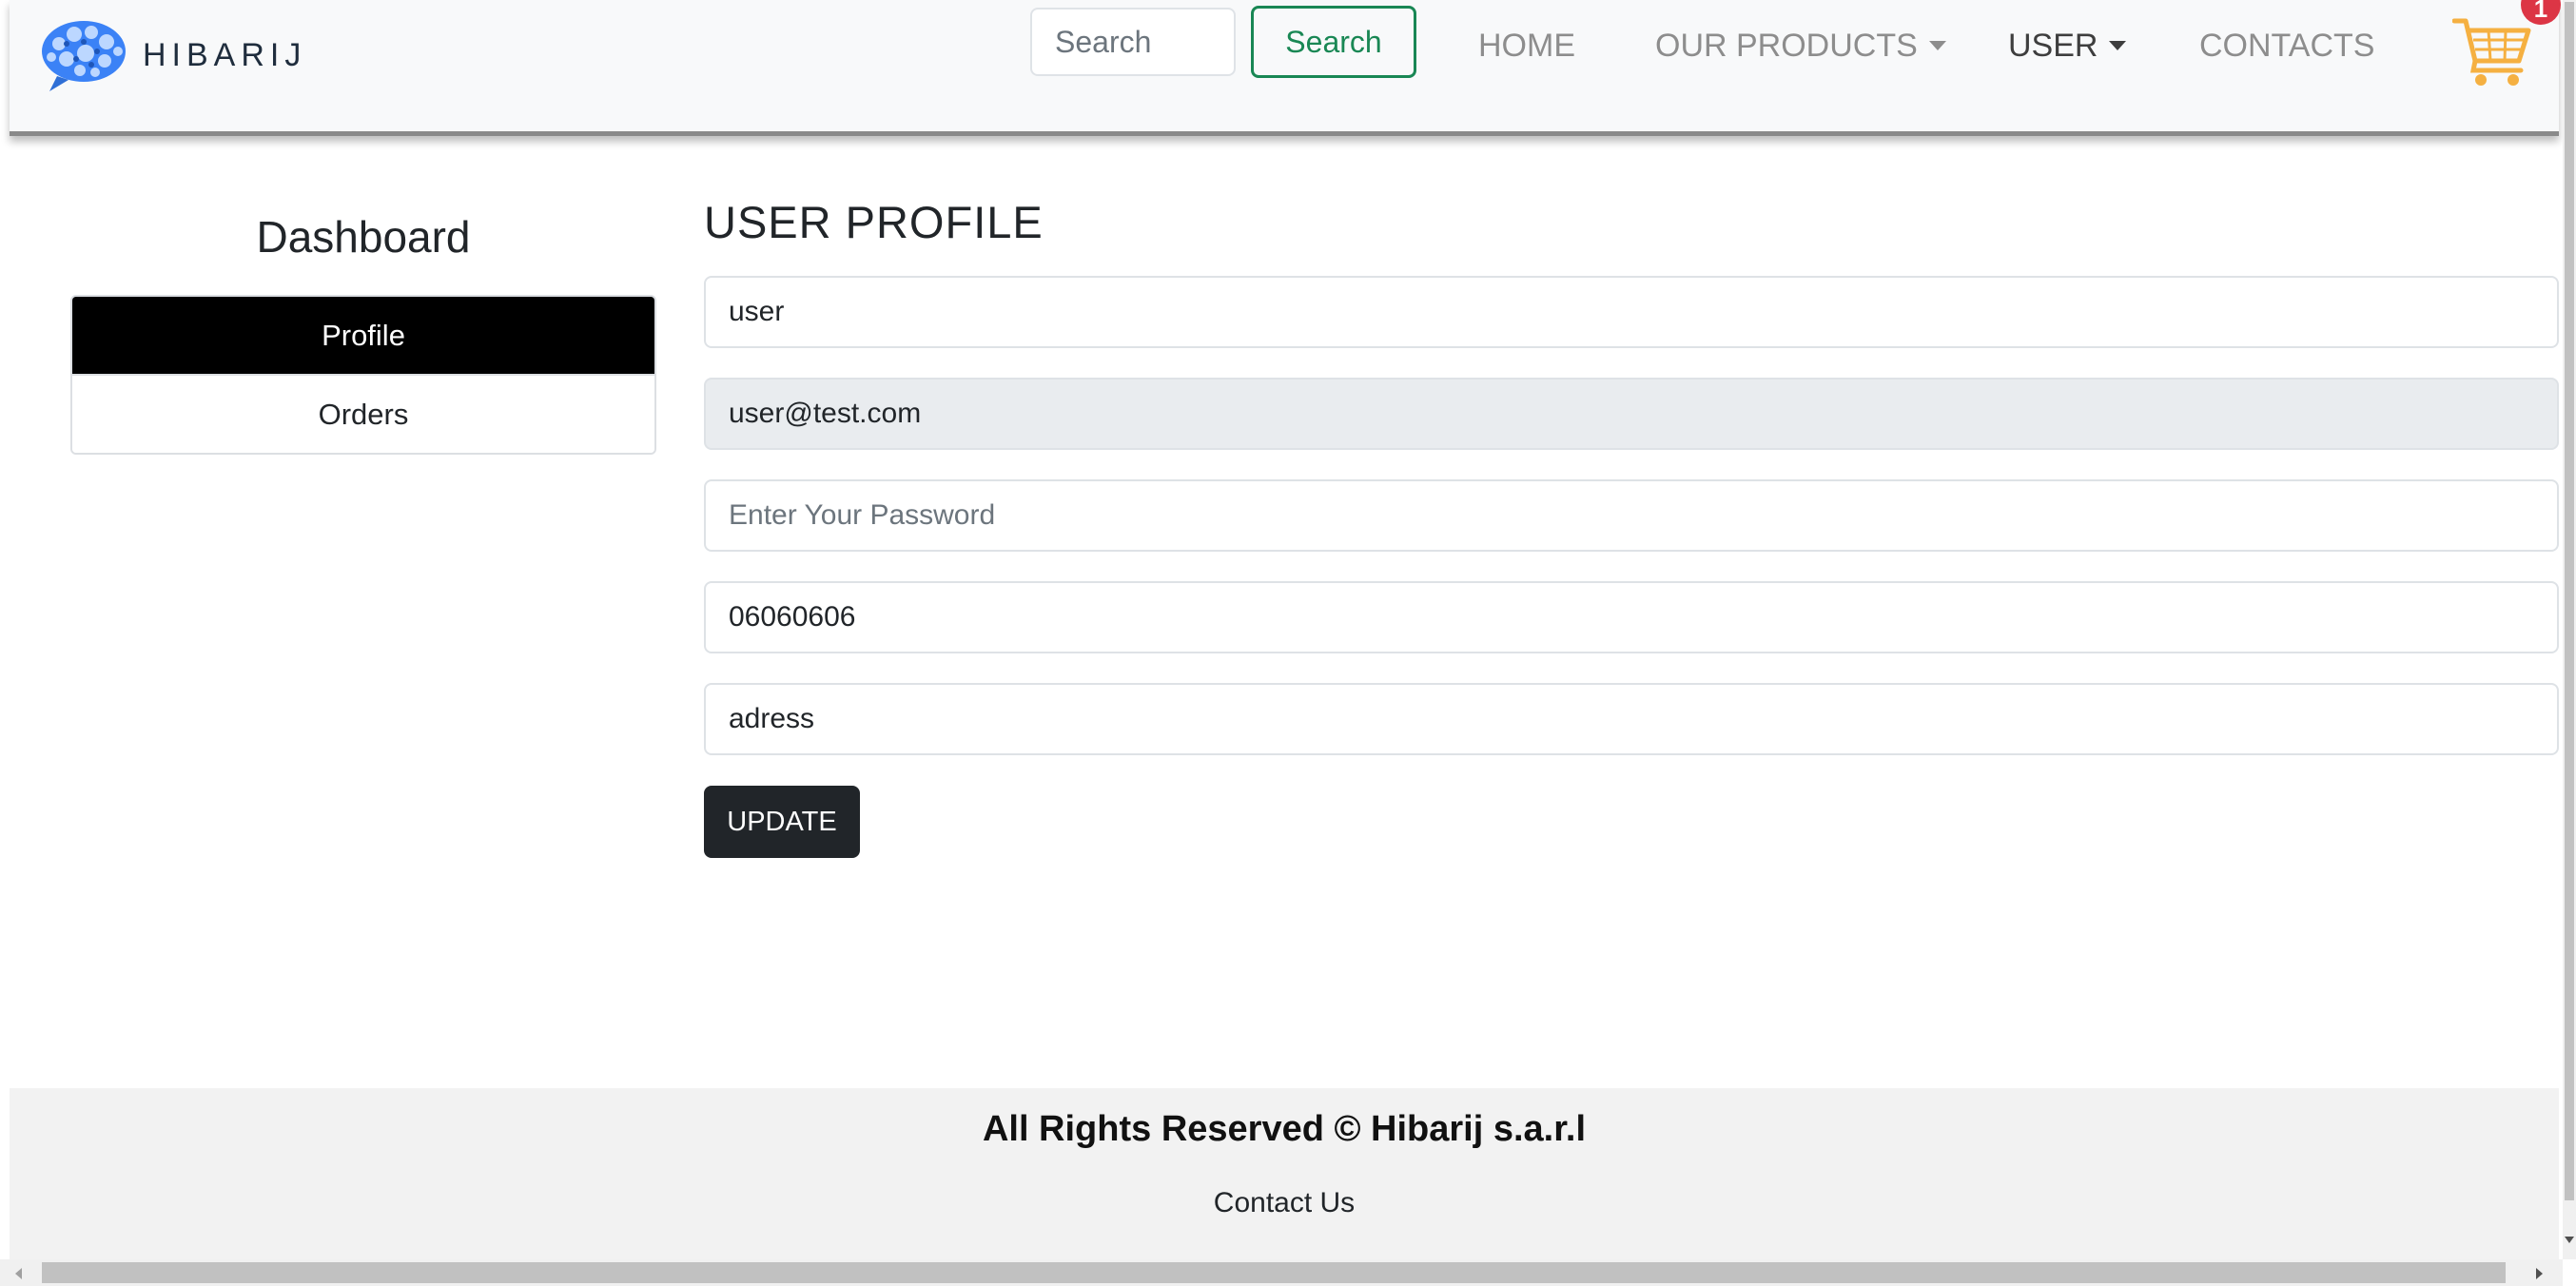 The height and width of the screenshot is (1286, 2576). Describe the element at coordinates (1274, 1272) in the screenshot. I see `horizontal-scrollbar-thumb` at that location.